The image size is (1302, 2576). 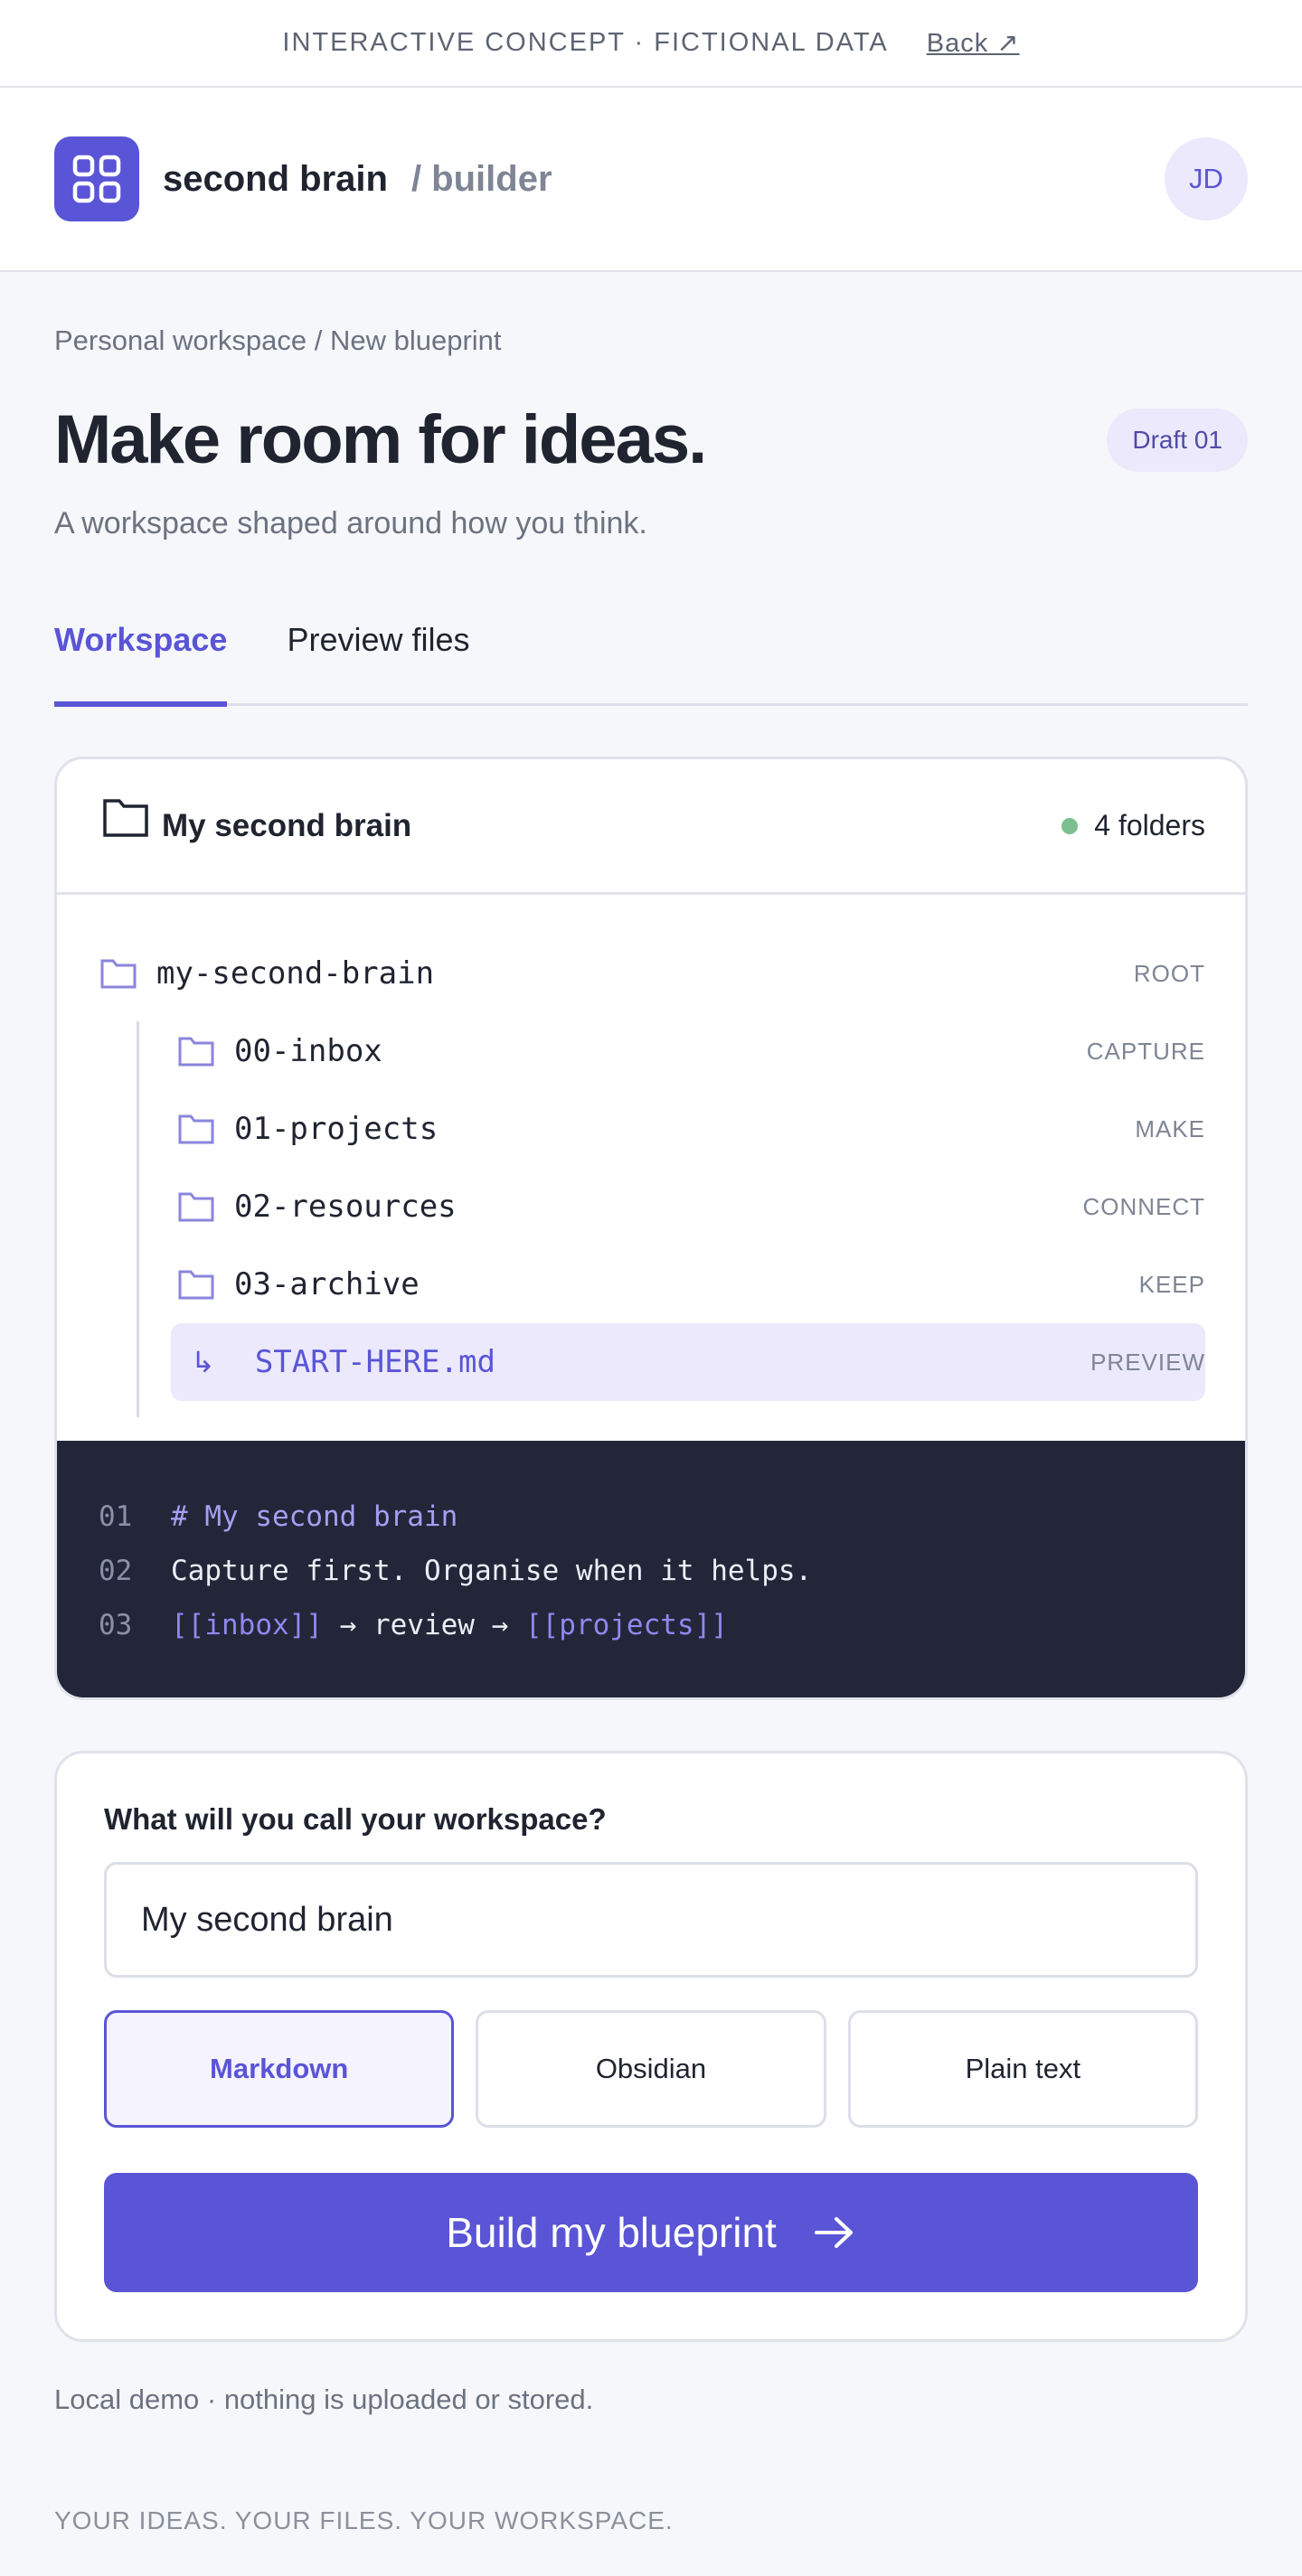 I want to click on tree-row-projects: 01-projects MAKE, so click(x=692, y=1129).